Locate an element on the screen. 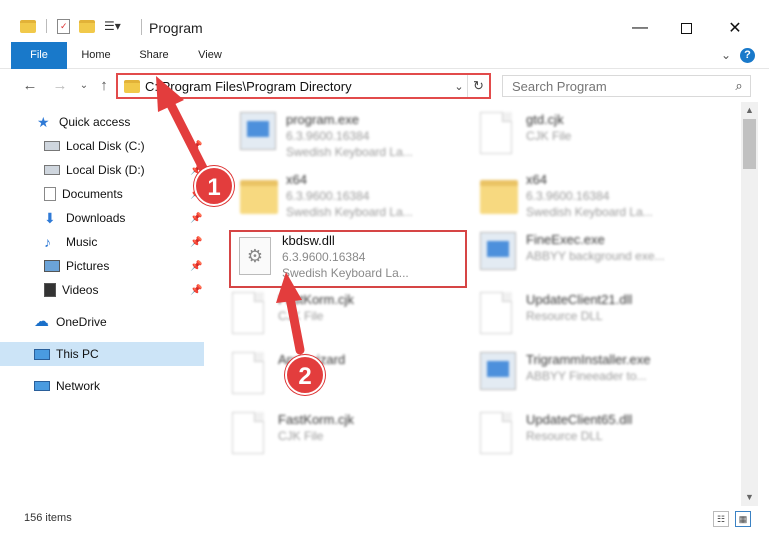 The image size is (769, 539). sidebar-item-label: Downloads is located at coordinates (96, 218).